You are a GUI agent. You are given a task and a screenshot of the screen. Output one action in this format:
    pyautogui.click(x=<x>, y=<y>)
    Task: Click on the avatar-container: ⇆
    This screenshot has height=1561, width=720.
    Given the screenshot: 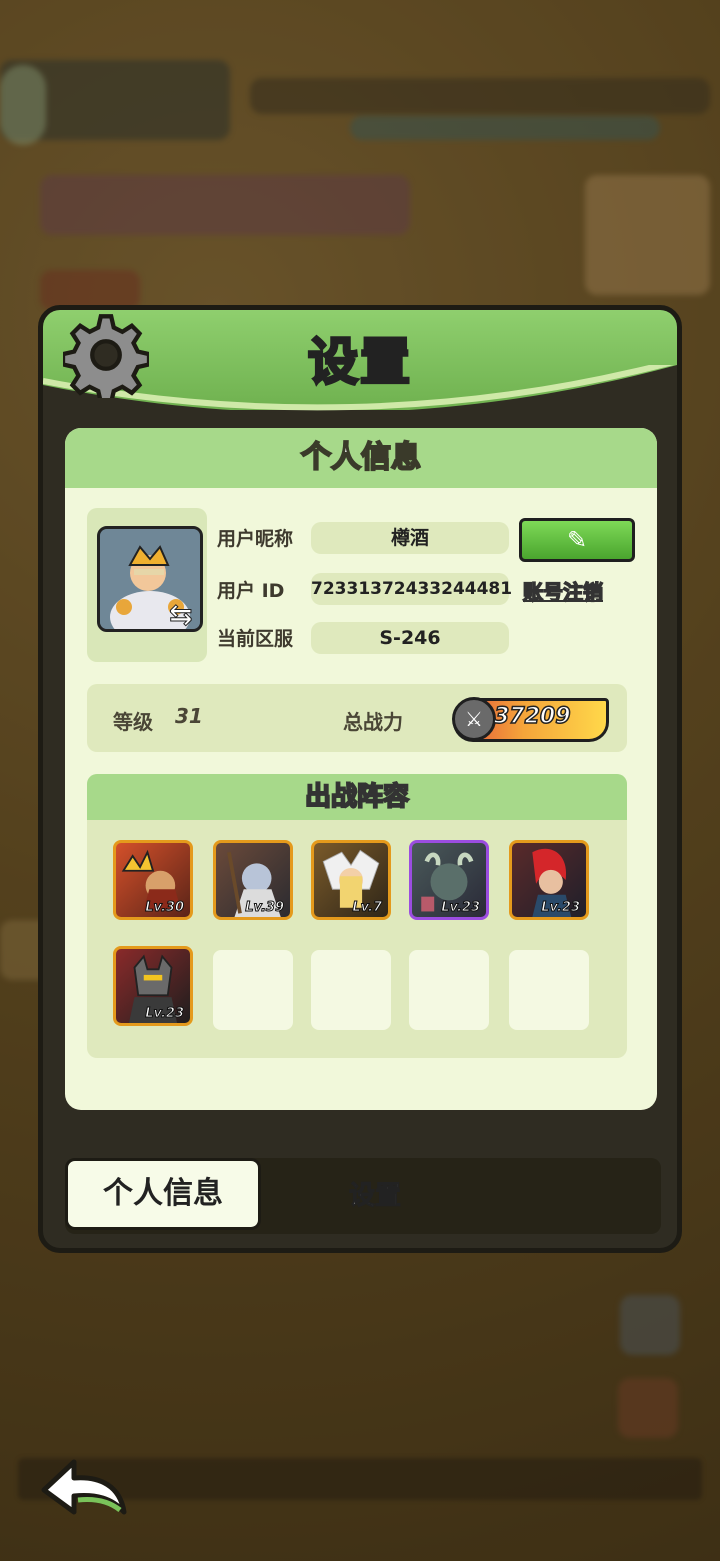 What is the action you would take?
    pyautogui.click(x=147, y=585)
    